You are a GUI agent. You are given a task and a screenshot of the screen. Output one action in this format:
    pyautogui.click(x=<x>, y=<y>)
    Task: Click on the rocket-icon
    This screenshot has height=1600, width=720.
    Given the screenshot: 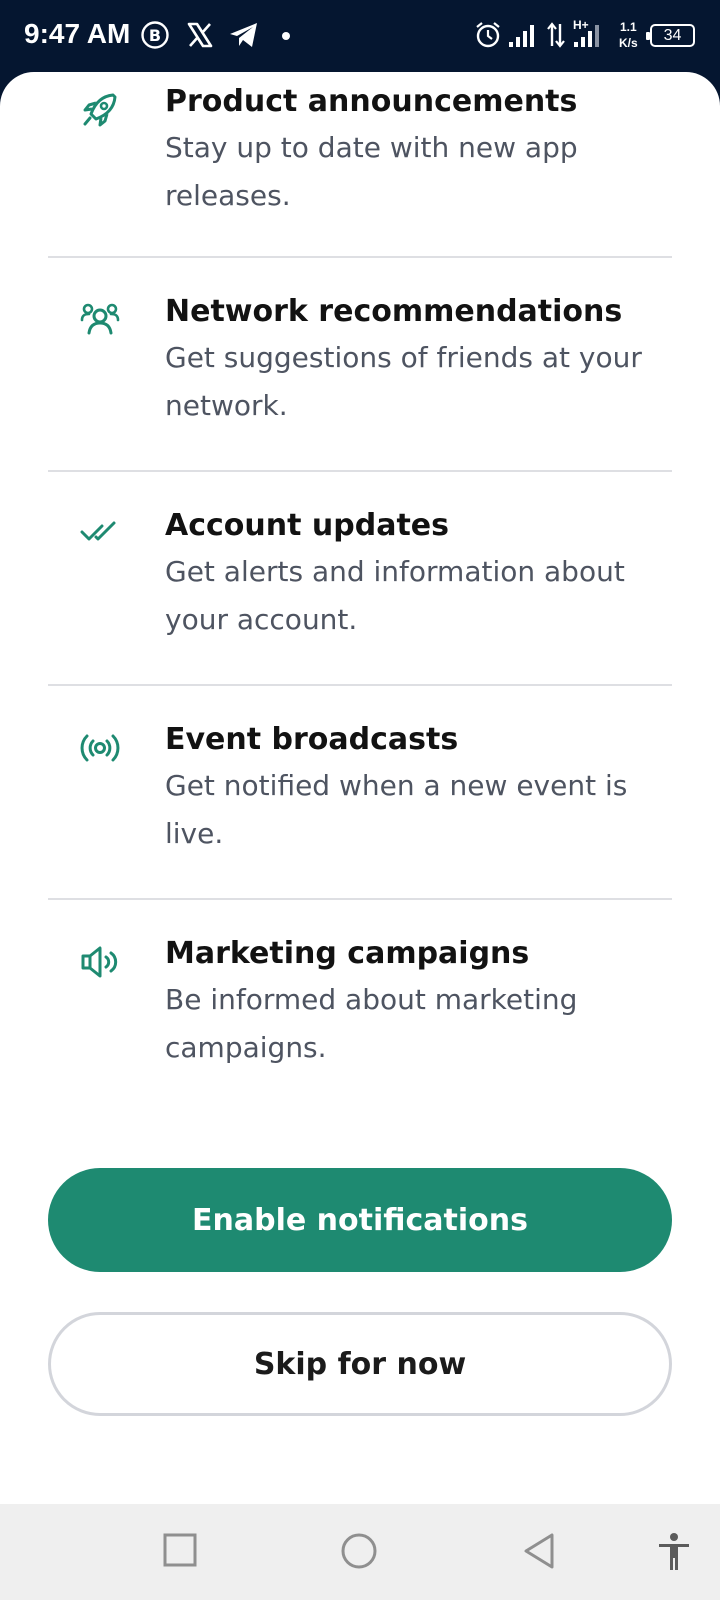 What is the action you would take?
    pyautogui.click(x=100, y=110)
    